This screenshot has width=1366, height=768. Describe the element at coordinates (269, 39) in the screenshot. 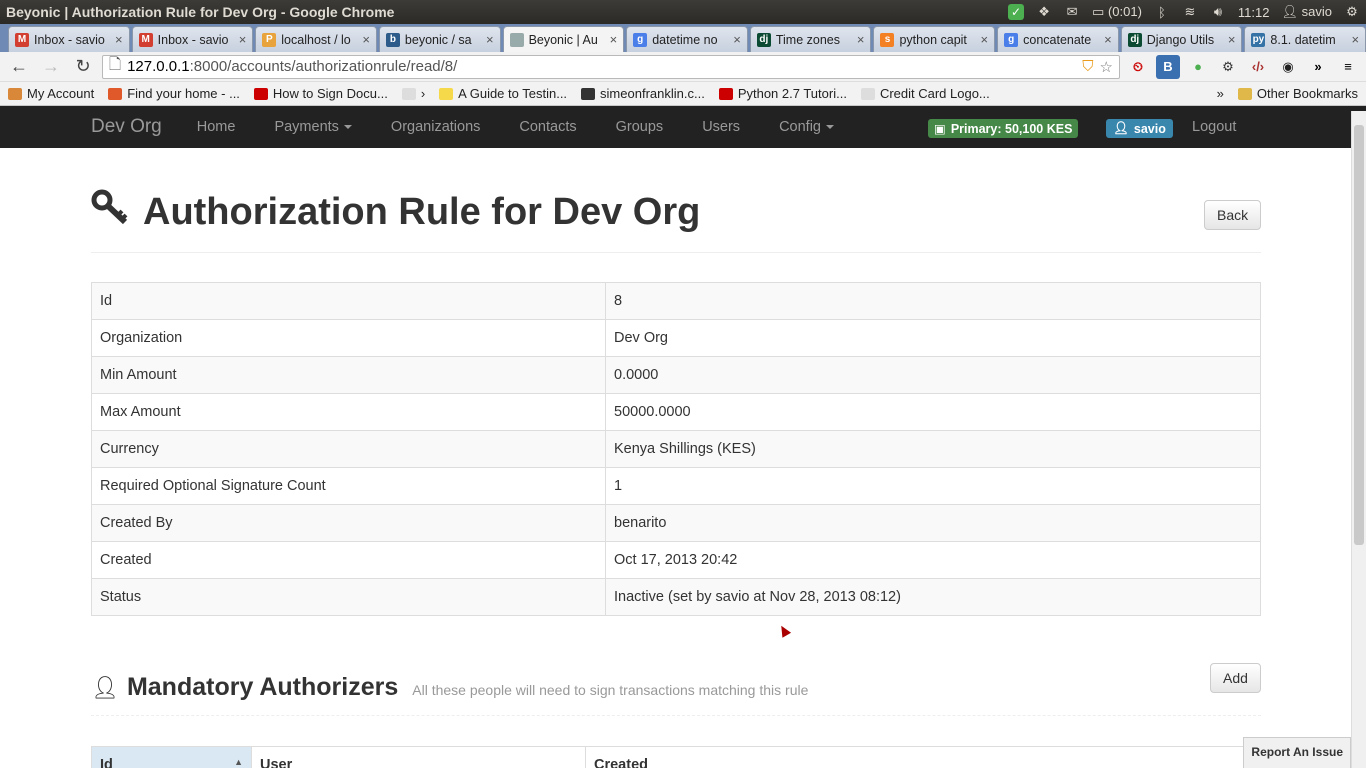

I see `phpmyadmin-icon: P` at that location.